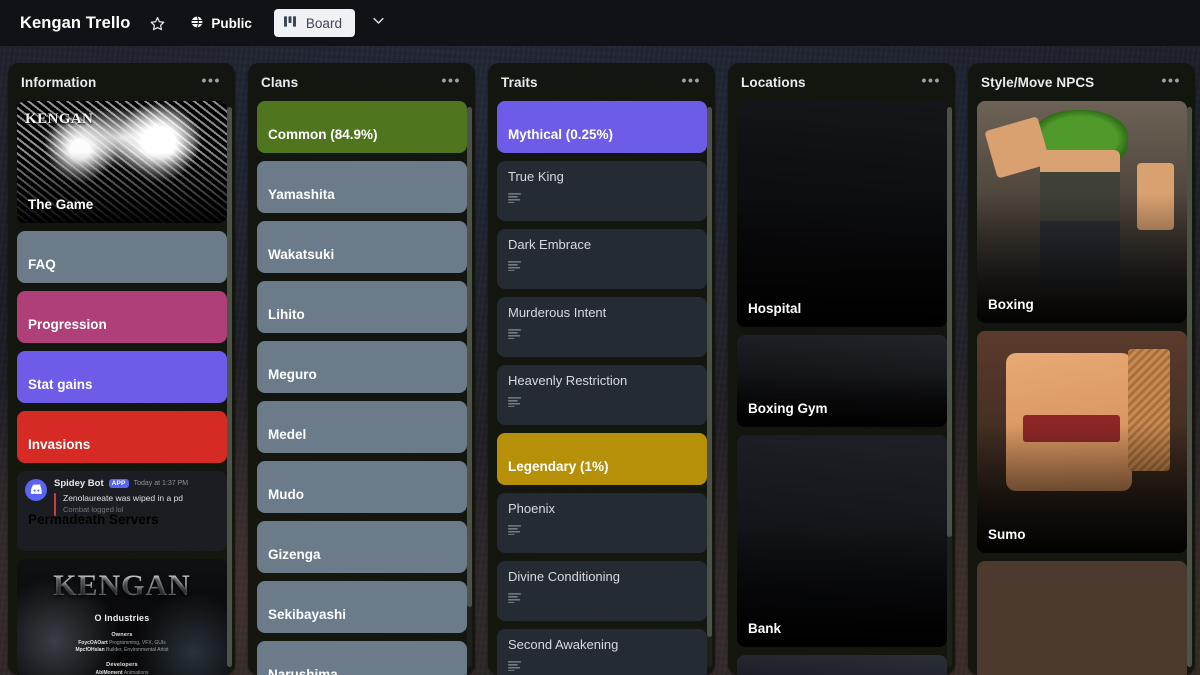 This screenshot has width=1200, height=675. Describe the element at coordinates (765, 628) in the screenshot. I see `card-title: Bank` at that location.